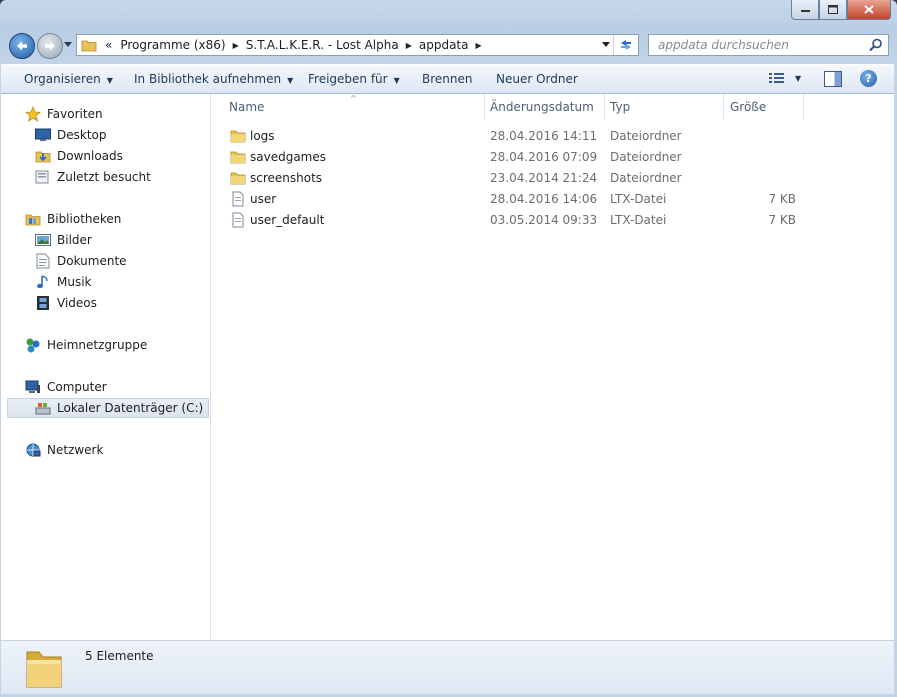 The width and height of the screenshot is (897, 697). What do you see at coordinates (182, 45) in the screenshot?
I see `breadcrumb-0: Programme (x86) ▶` at bounding box center [182, 45].